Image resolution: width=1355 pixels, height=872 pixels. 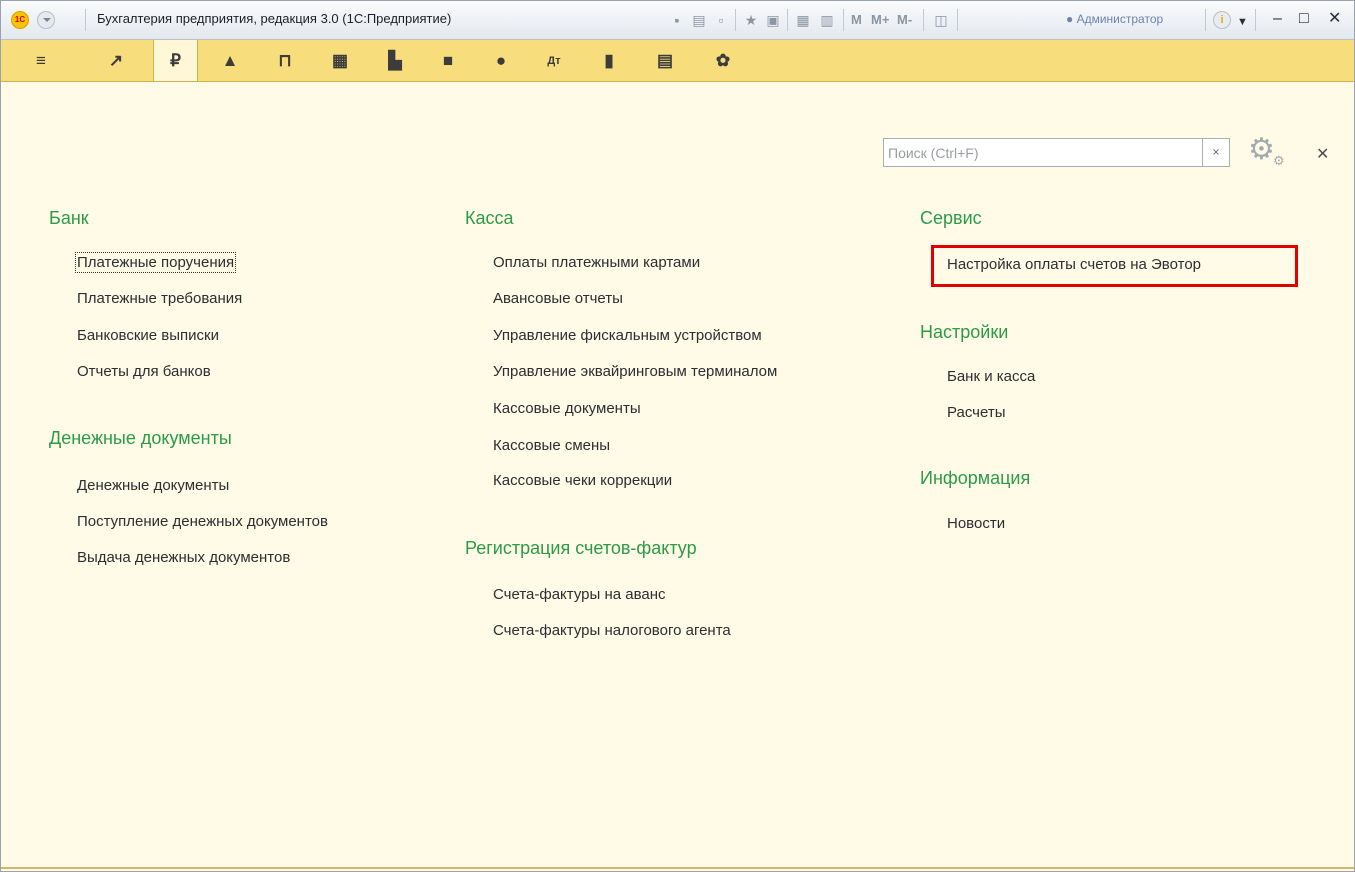 What do you see at coordinates (20, 20) in the screenshot?
I see `1c-logo-icon: 1С` at bounding box center [20, 20].